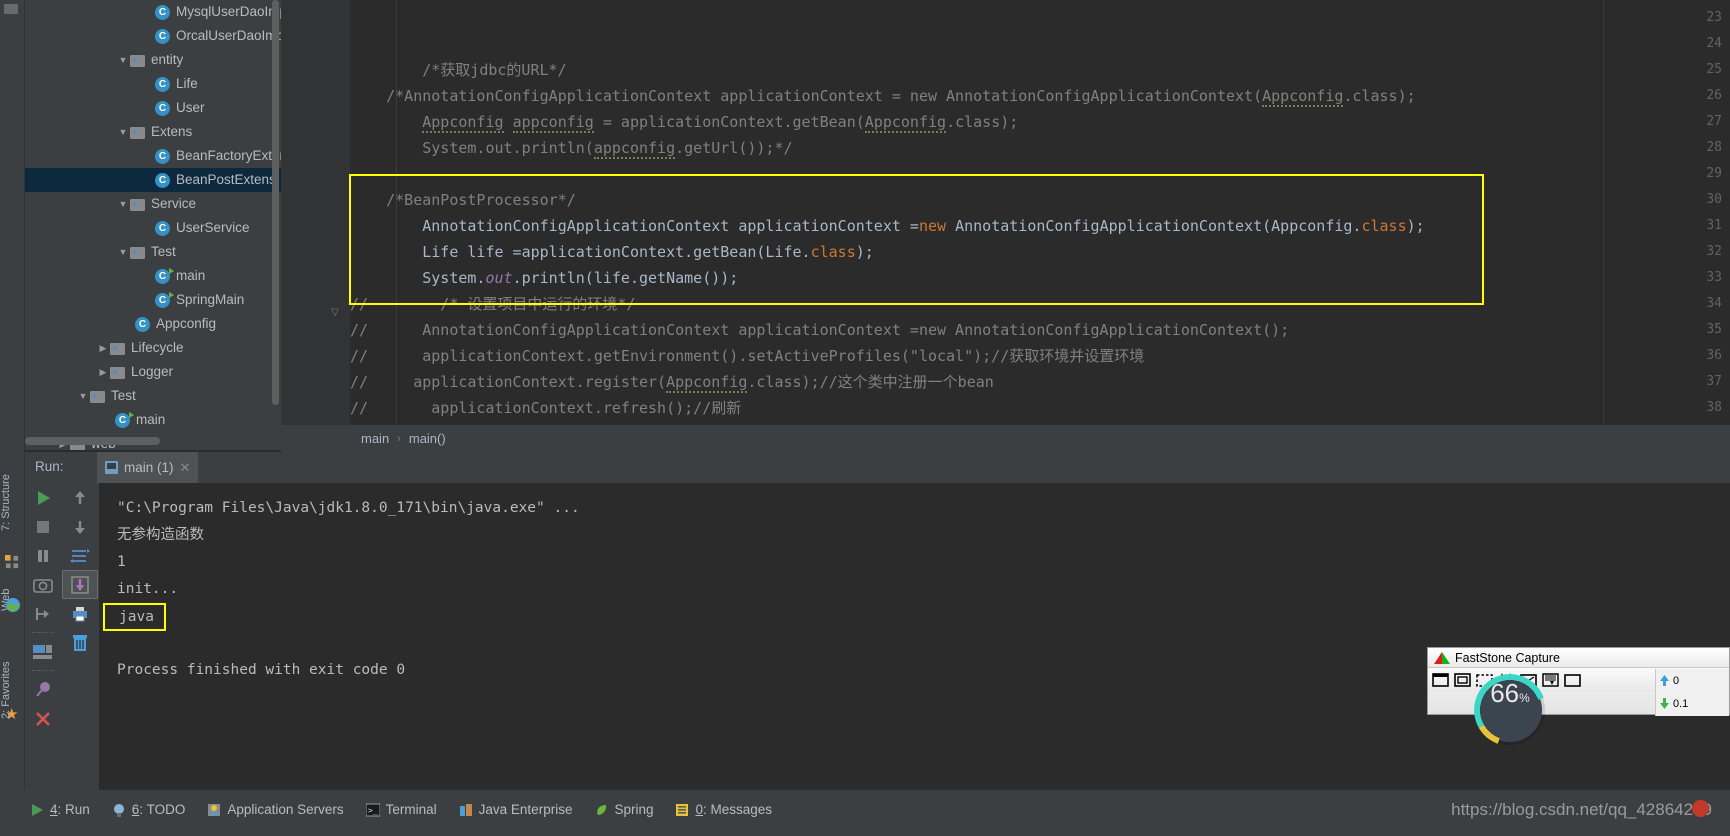 The width and height of the screenshot is (1730, 836). I want to click on run-configuration-tab: main (1) ✕, so click(148, 467).